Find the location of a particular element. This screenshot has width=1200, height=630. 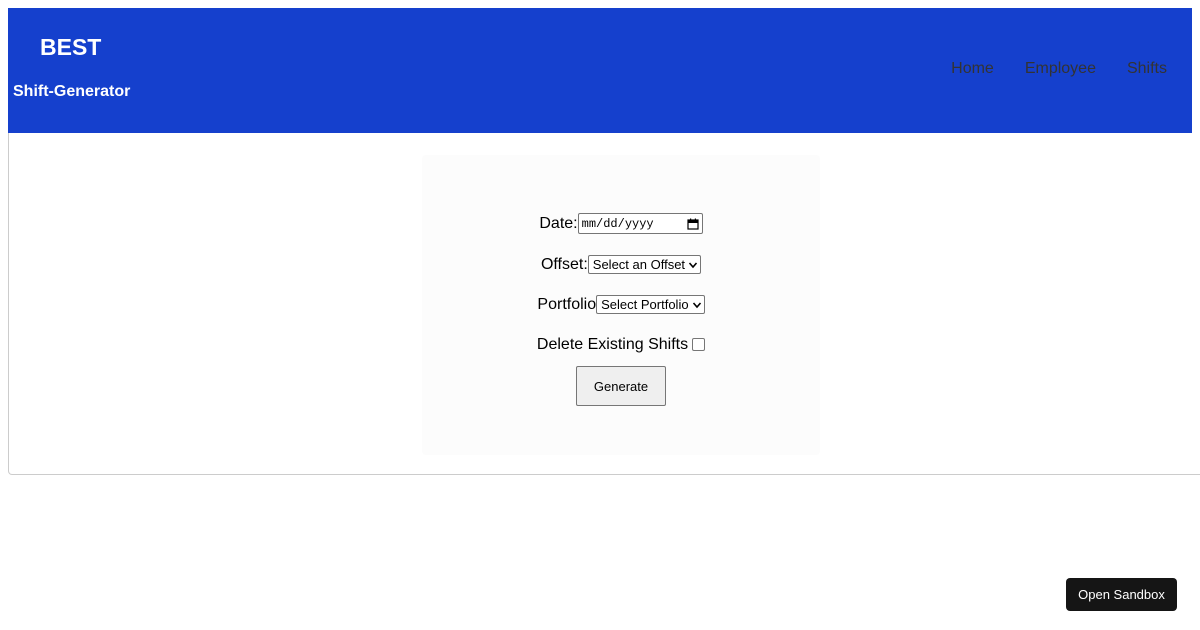

date-placeholder: mm/dd/yyyy is located at coordinates (617, 223).